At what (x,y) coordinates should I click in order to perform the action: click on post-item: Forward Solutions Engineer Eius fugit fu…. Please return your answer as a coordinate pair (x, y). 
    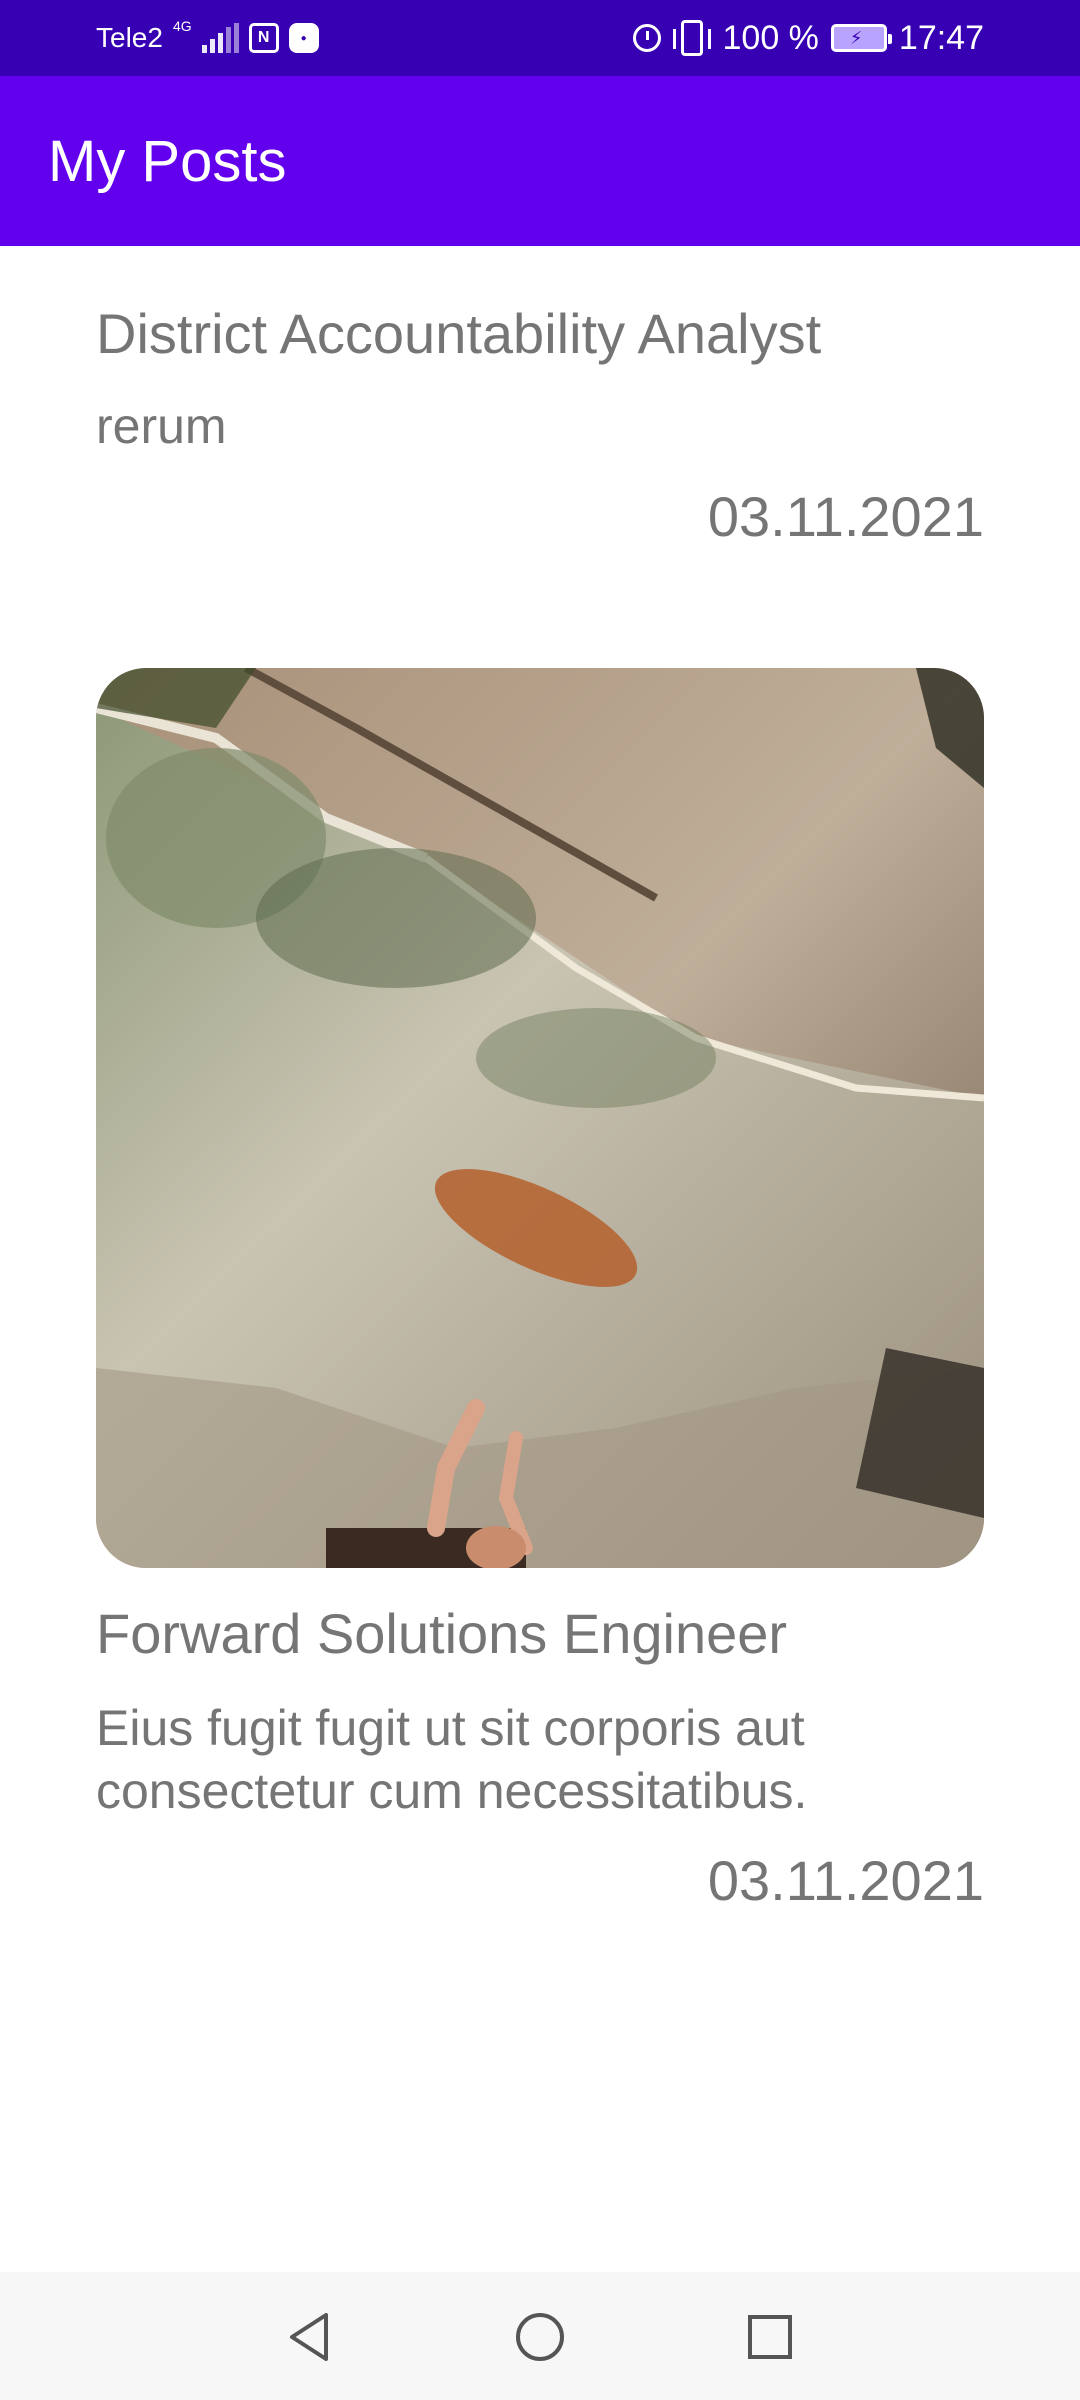
    Looking at the image, I should click on (540, 1756).